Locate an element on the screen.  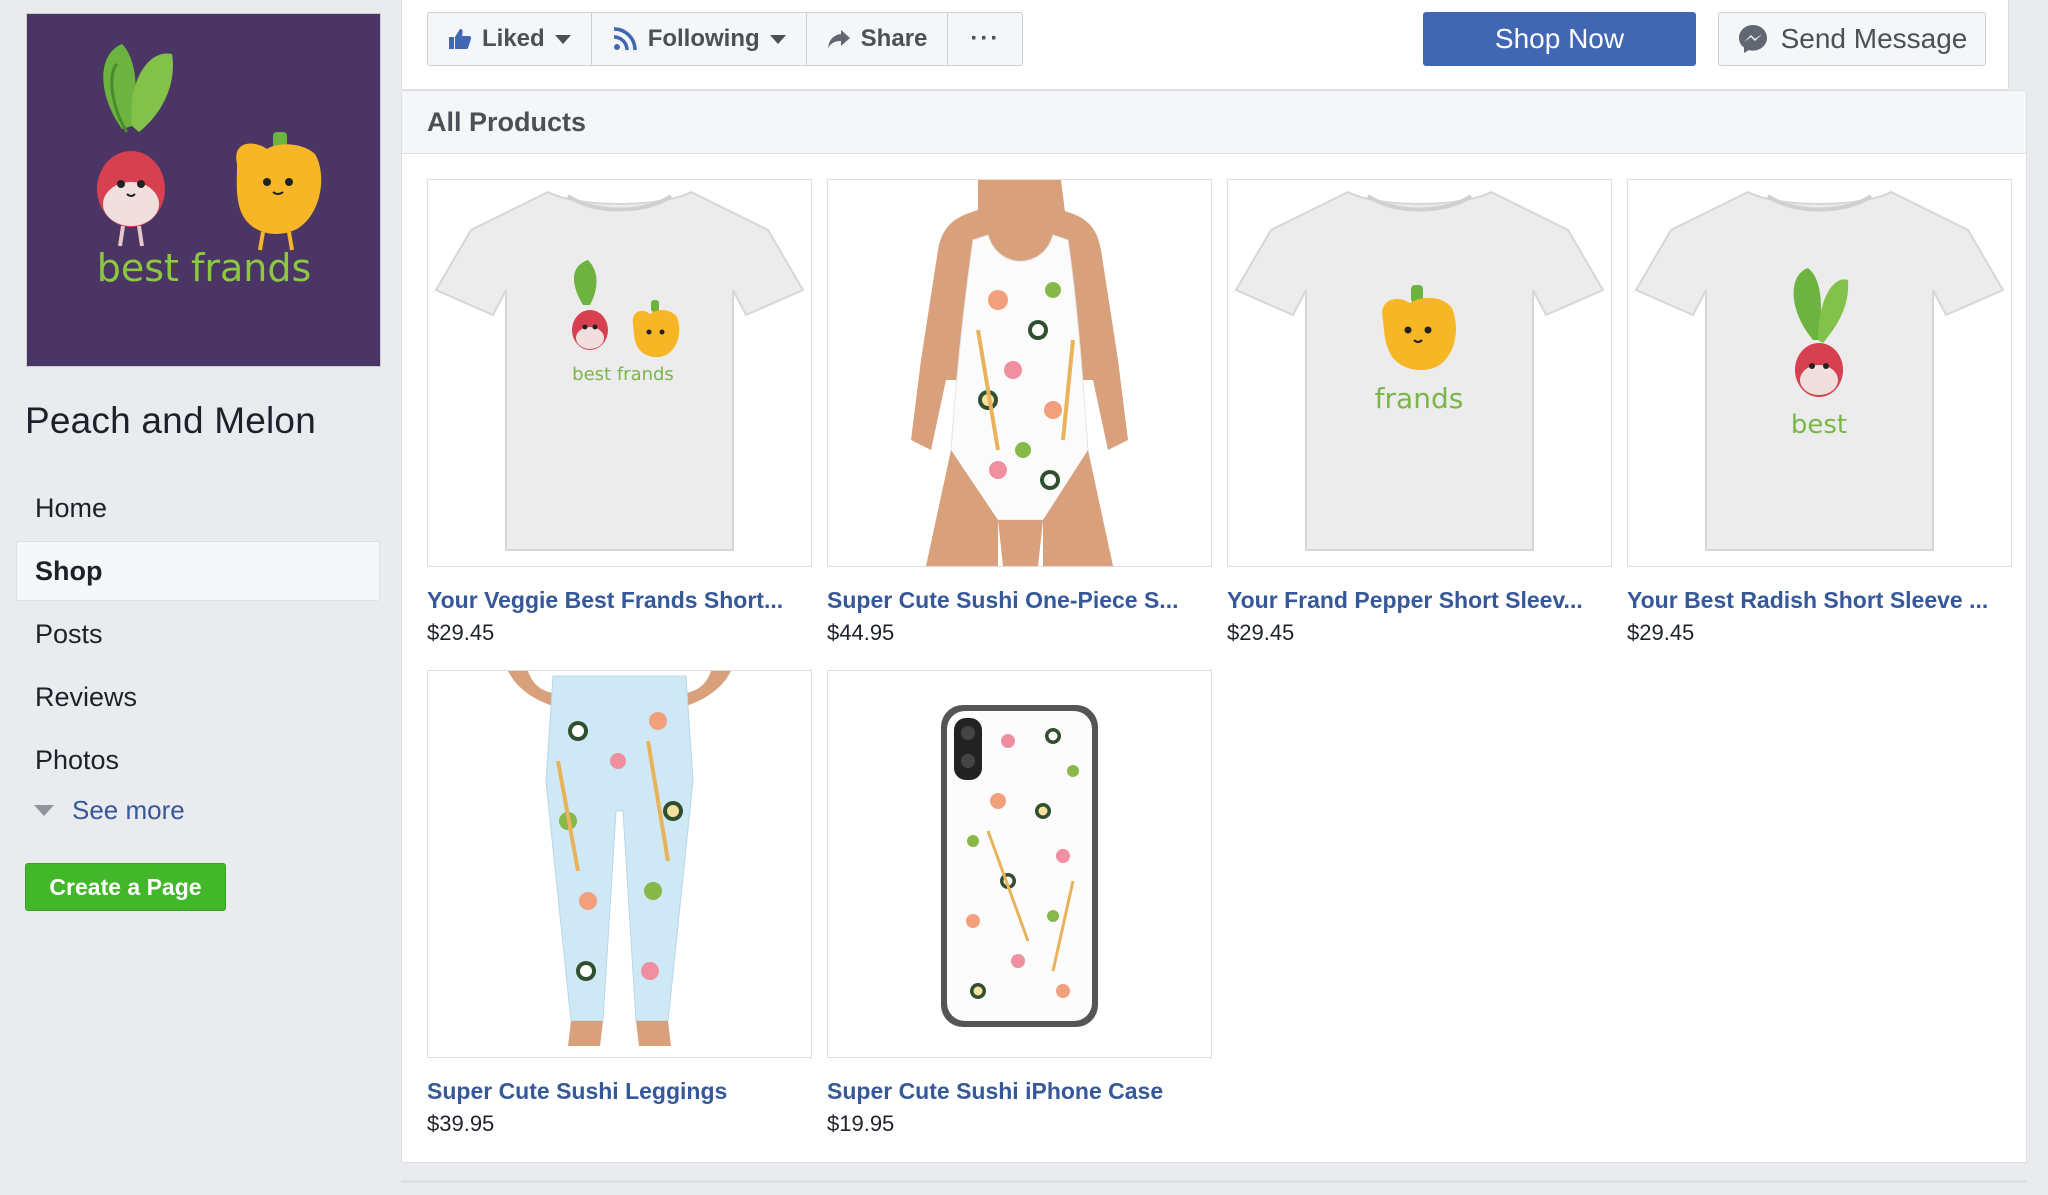
send-message-button: Send Message is located at coordinates (1852, 39).